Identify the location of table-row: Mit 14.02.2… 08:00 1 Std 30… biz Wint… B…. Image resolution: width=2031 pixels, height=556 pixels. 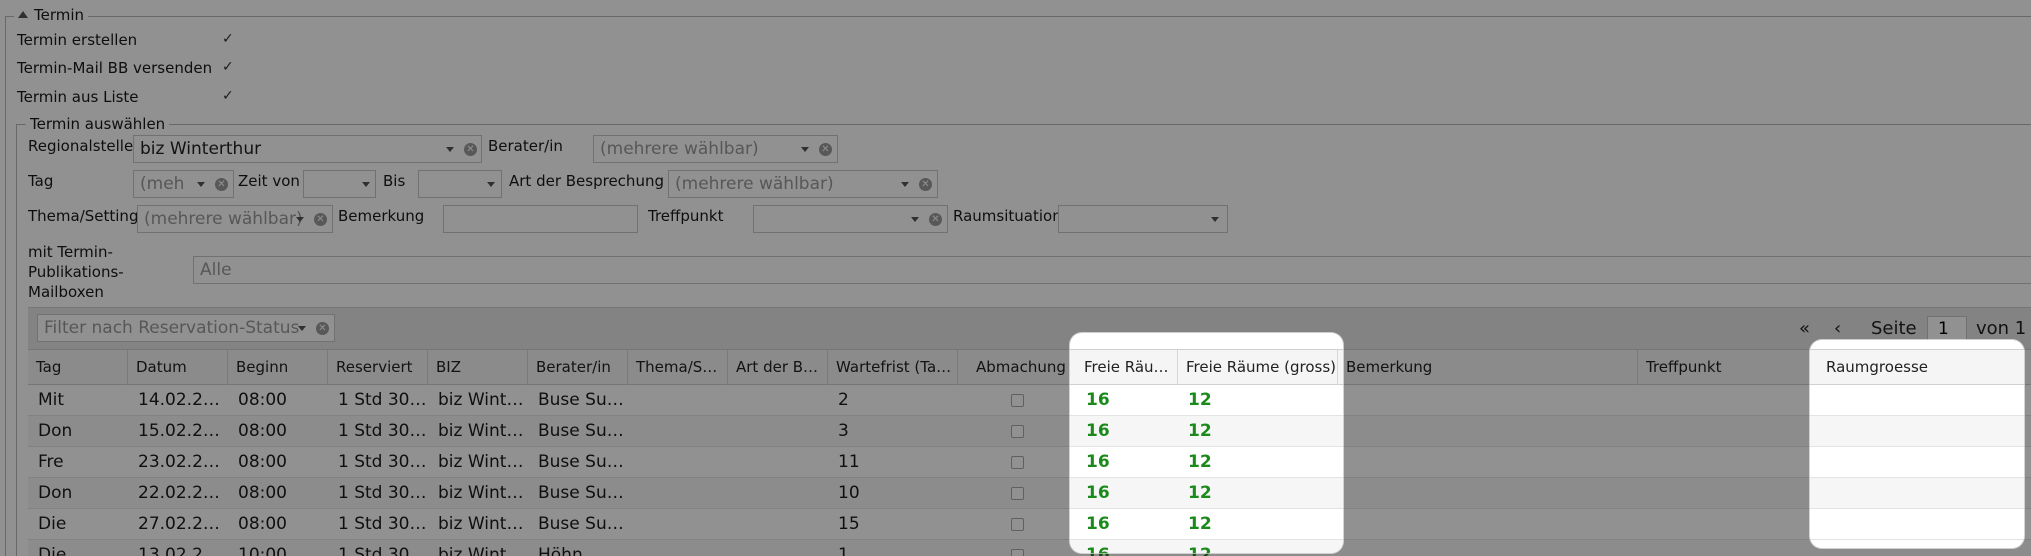
(1029, 400).